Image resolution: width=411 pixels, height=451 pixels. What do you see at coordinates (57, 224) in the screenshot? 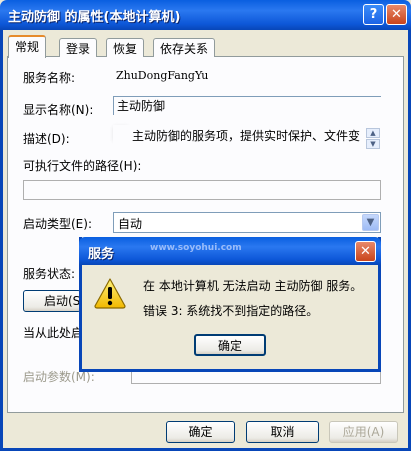
I see `startup-type-label: 启动类型(E):` at bounding box center [57, 224].